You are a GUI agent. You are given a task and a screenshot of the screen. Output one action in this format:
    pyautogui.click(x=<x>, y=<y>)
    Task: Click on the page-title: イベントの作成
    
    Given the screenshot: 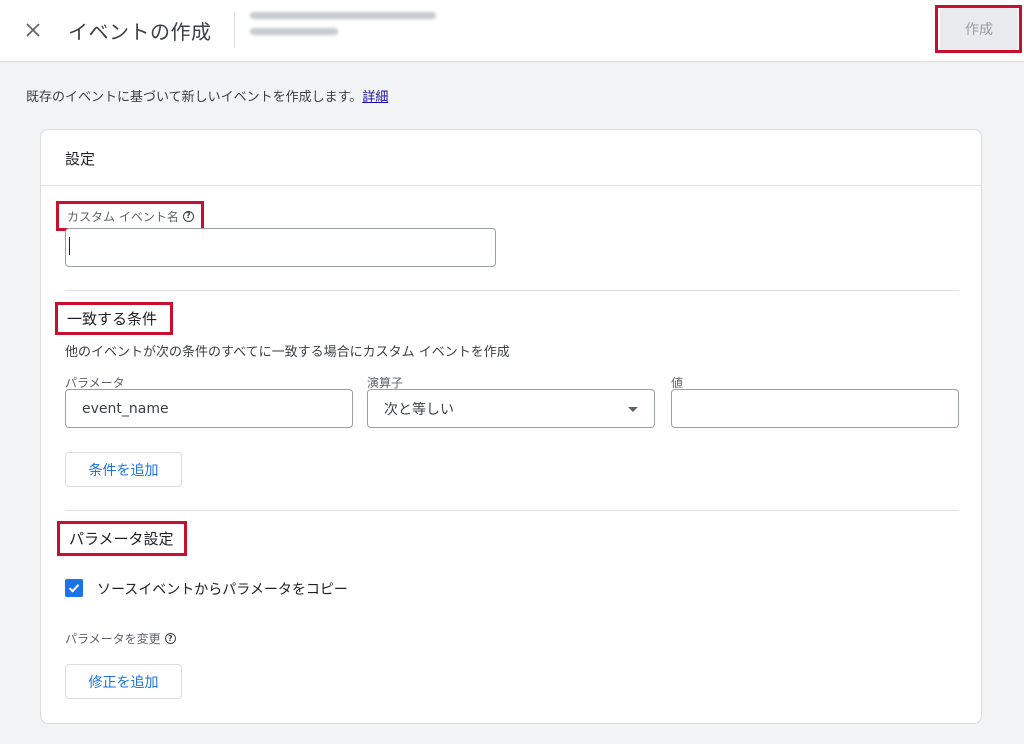 What is the action you would take?
    pyautogui.click(x=140, y=32)
    